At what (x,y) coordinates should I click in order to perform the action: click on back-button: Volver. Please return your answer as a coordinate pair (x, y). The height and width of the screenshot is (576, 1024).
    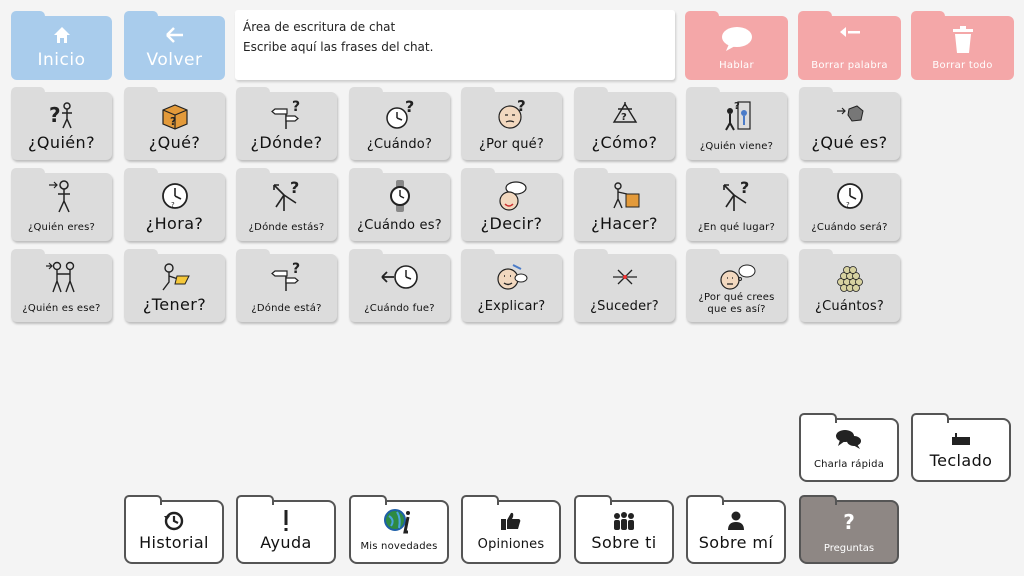
    Looking at the image, I should click on (174, 45).